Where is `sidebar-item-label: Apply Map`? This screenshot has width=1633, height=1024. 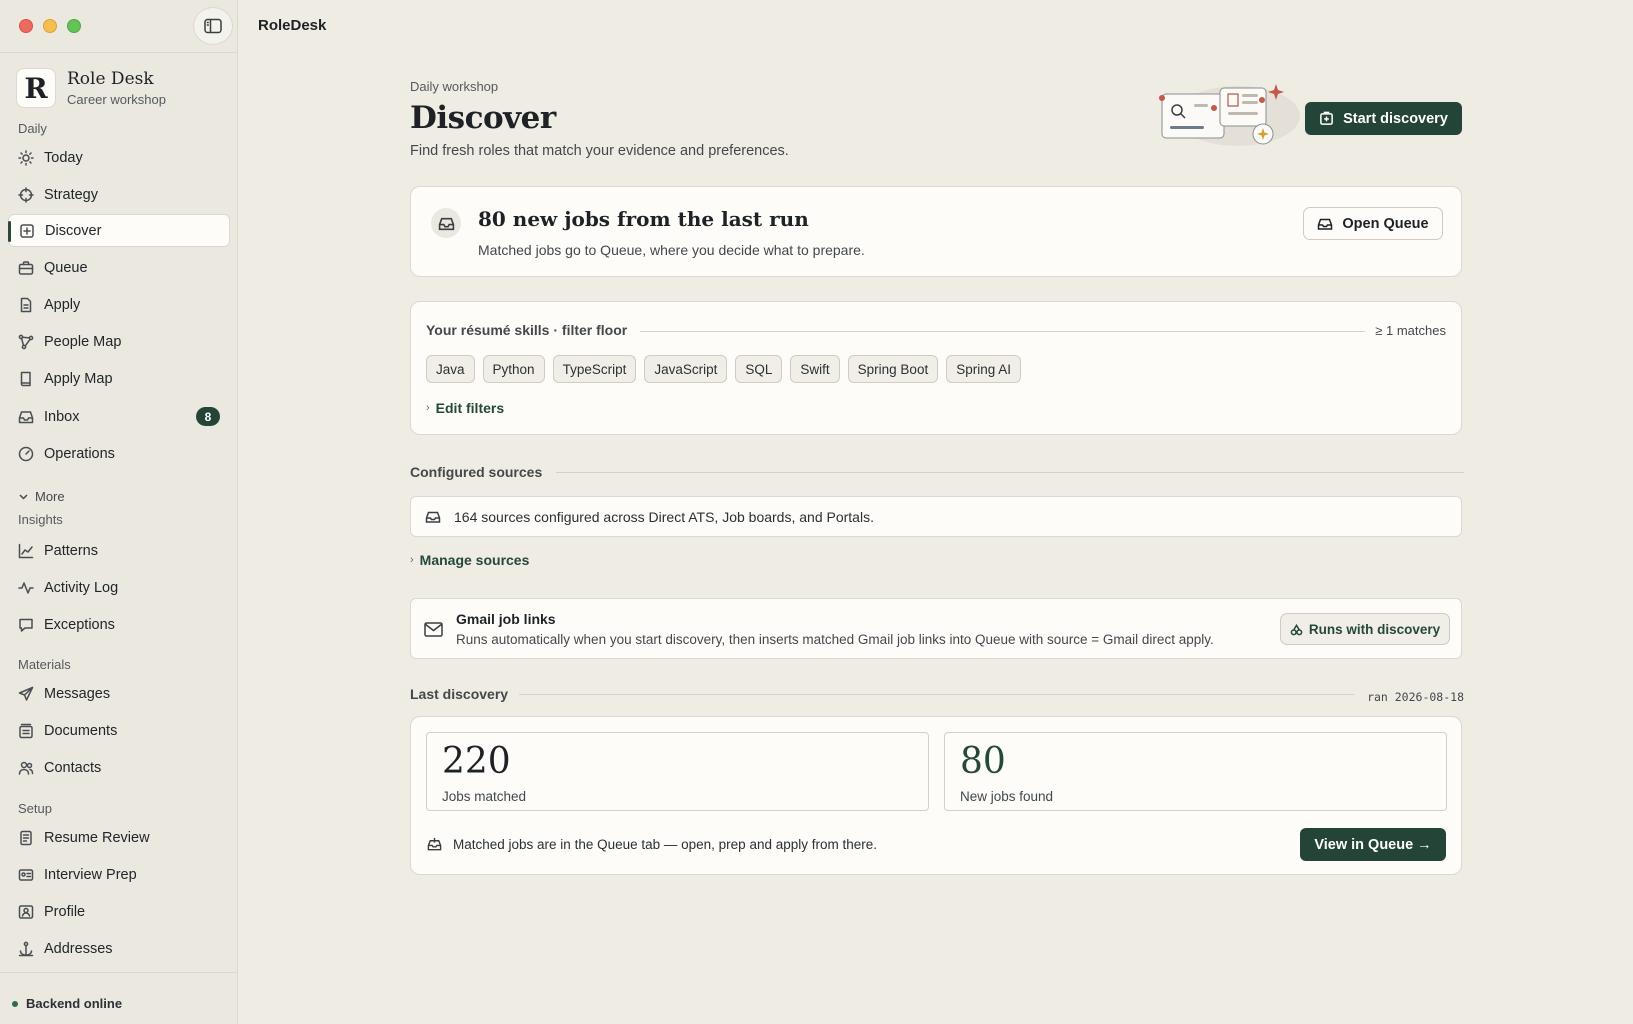 sidebar-item-label: Apply Map is located at coordinates (78, 378).